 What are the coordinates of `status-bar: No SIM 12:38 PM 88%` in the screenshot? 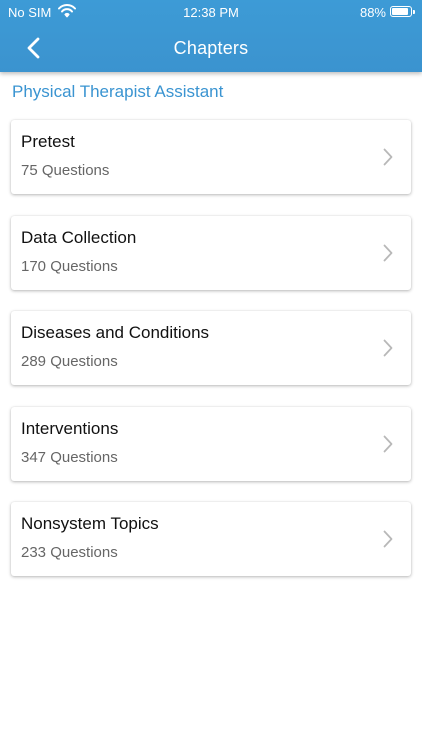 It's located at (211, 12).